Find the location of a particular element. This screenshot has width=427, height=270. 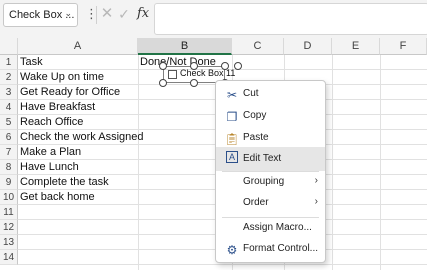

row-header-14: 14 is located at coordinates (9, 257).